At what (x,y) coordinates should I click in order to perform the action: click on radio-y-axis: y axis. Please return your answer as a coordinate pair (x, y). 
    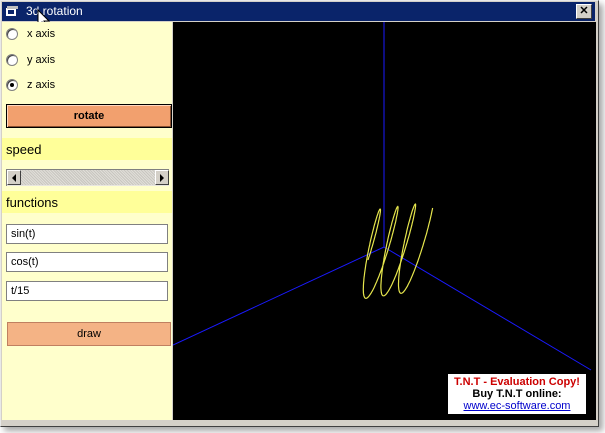
    Looking at the image, I should click on (30, 60).